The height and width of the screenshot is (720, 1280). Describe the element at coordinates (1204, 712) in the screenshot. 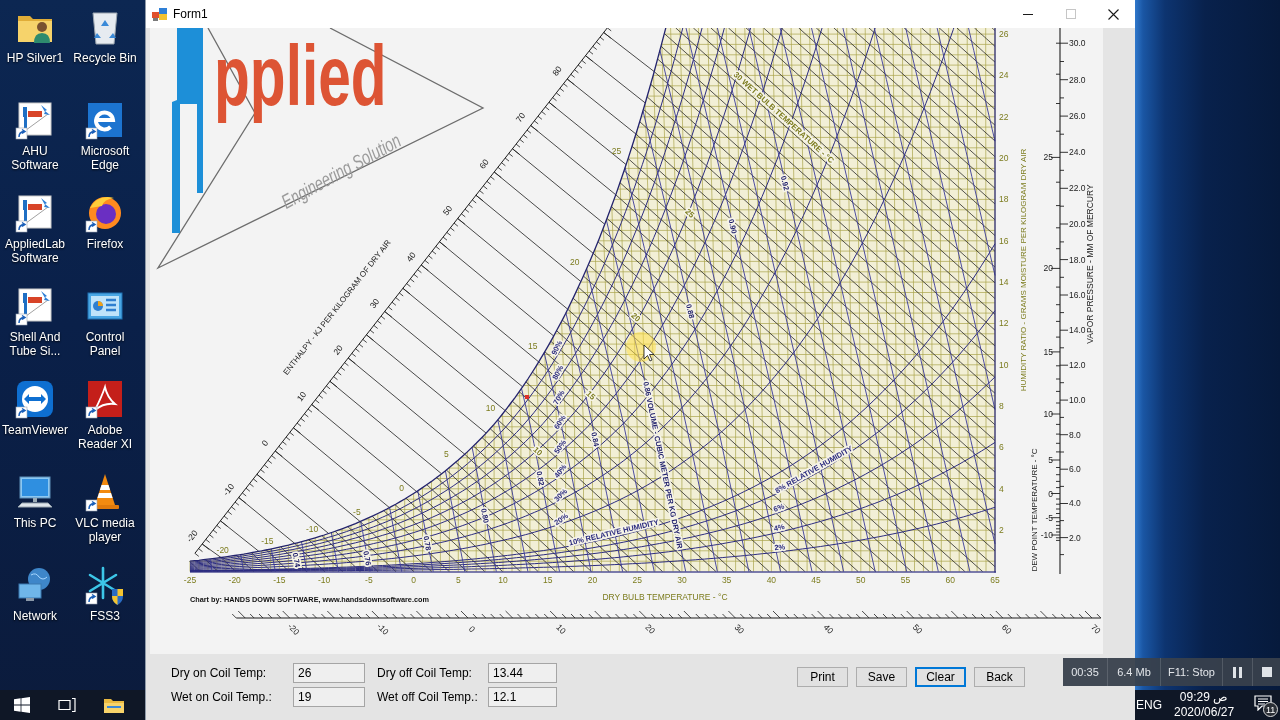

I see `clock-date: 2020/06/27` at that location.